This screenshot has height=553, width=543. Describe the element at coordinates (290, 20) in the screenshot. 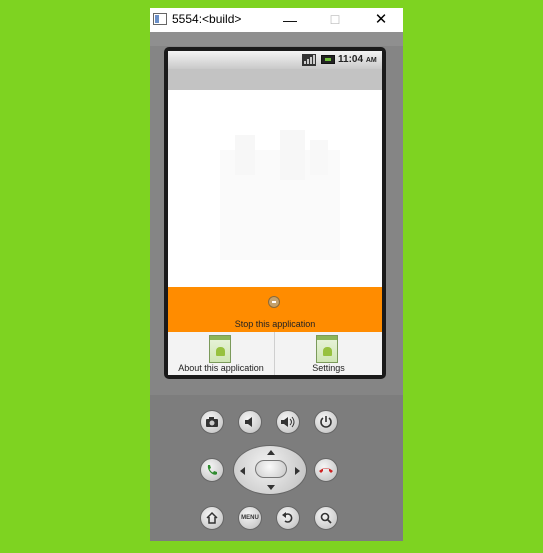

I see `minimize-button: —` at that location.